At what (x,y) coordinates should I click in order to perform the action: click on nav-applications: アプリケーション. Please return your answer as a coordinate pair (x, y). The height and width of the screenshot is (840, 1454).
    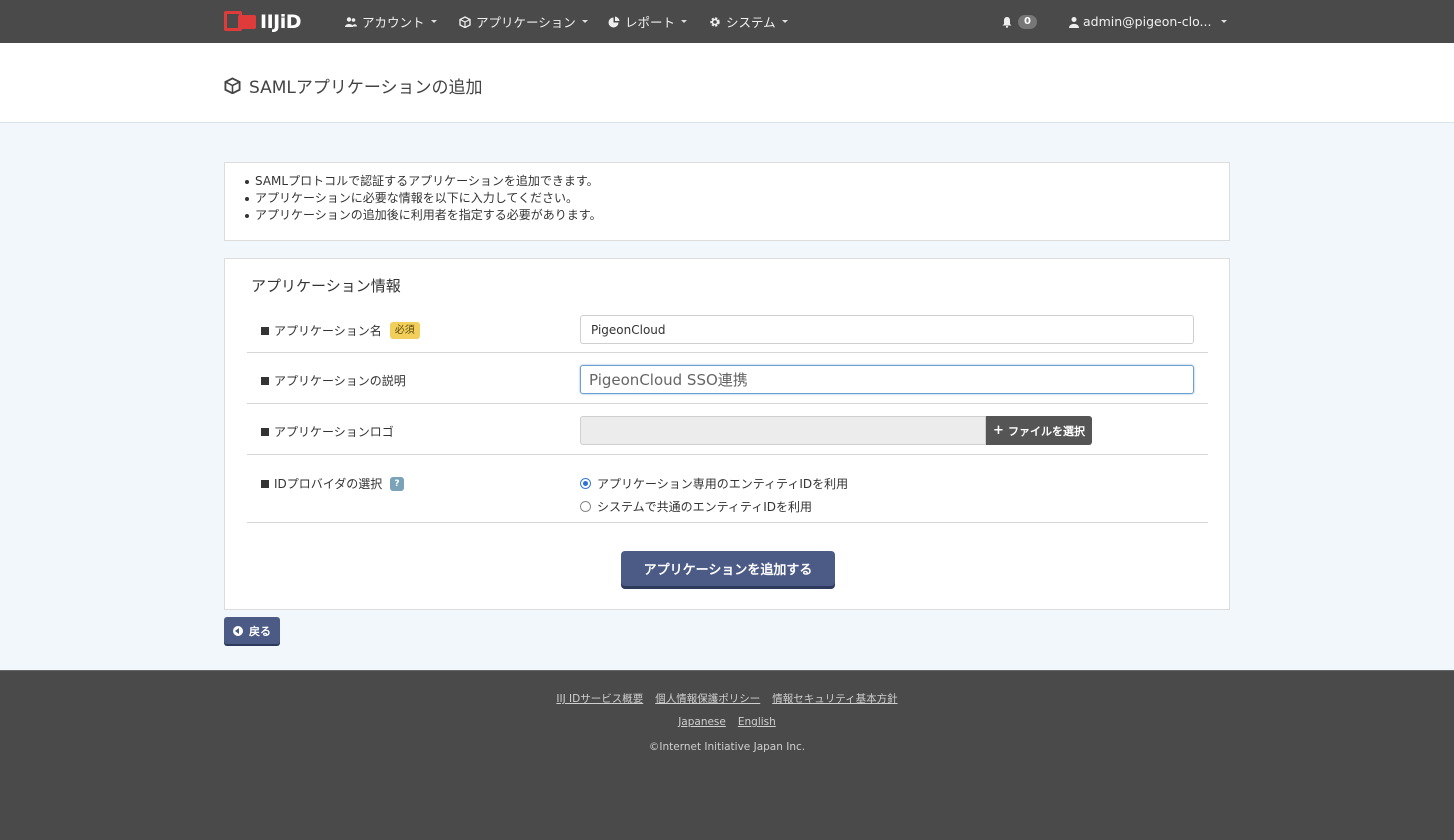
    Looking at the image, I should click on (523, 21).